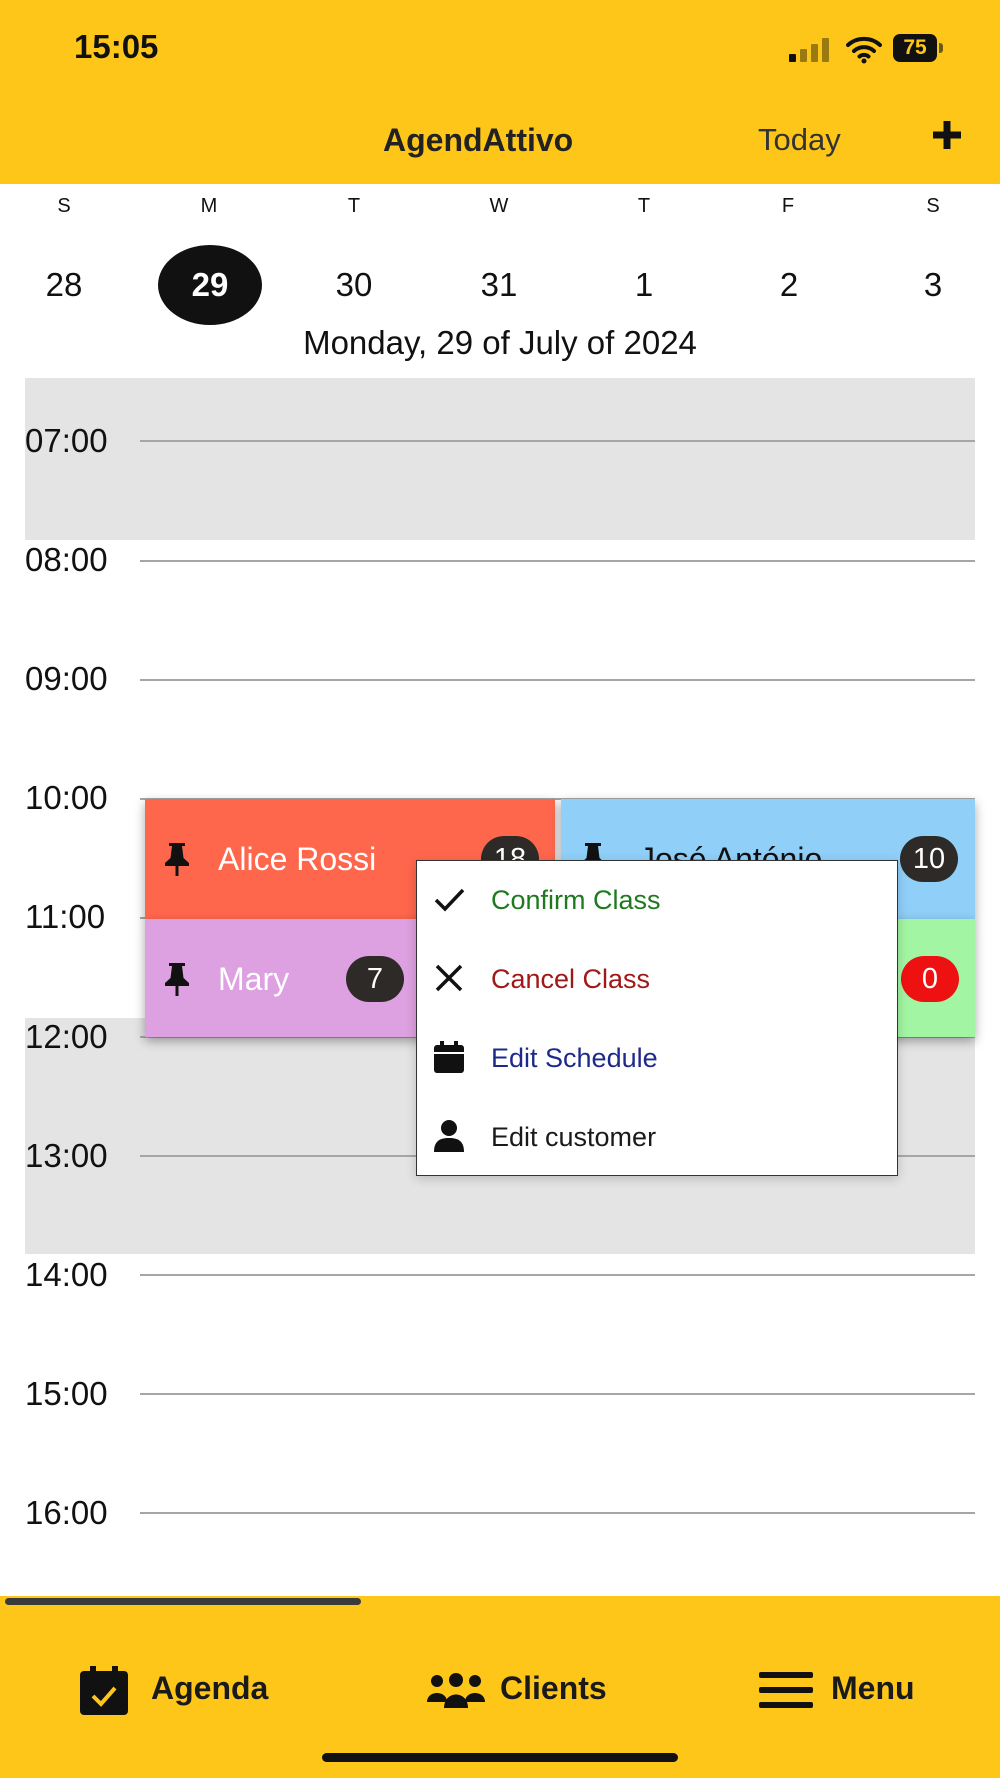 This screenshot has height=1778, width=1000. What do you see at coordinates (449, 978) in the screenshot?
I see `close-icon` at bounding box center [449, 978].